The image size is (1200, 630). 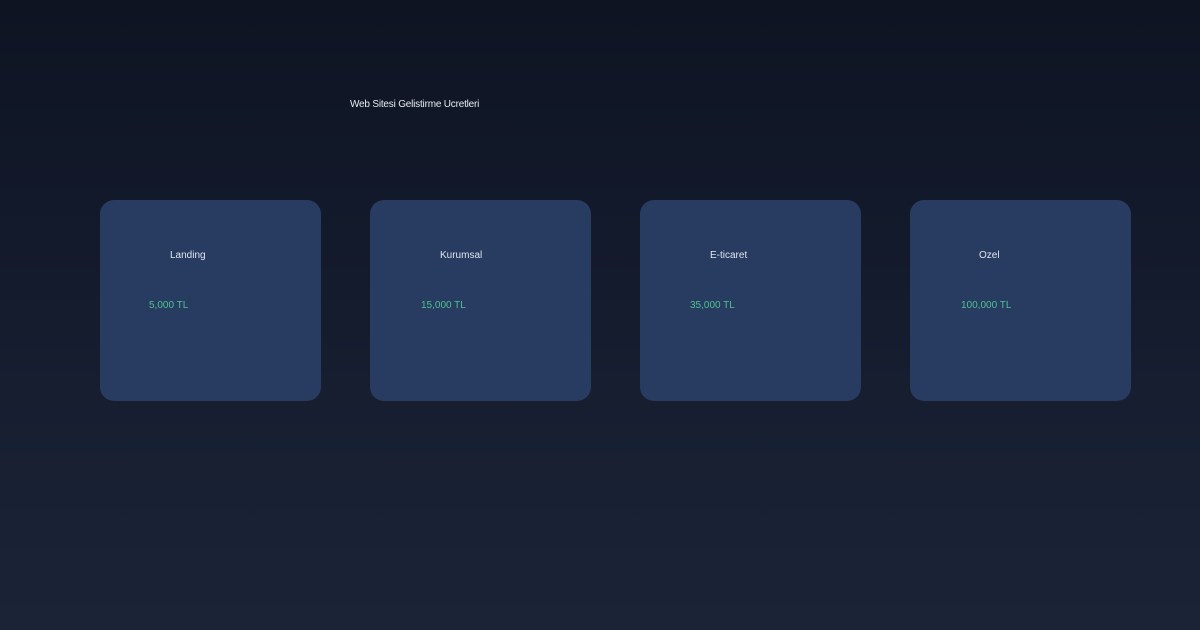 I want to click on plan-name: Kurumsal, so click(x=461, y=255).